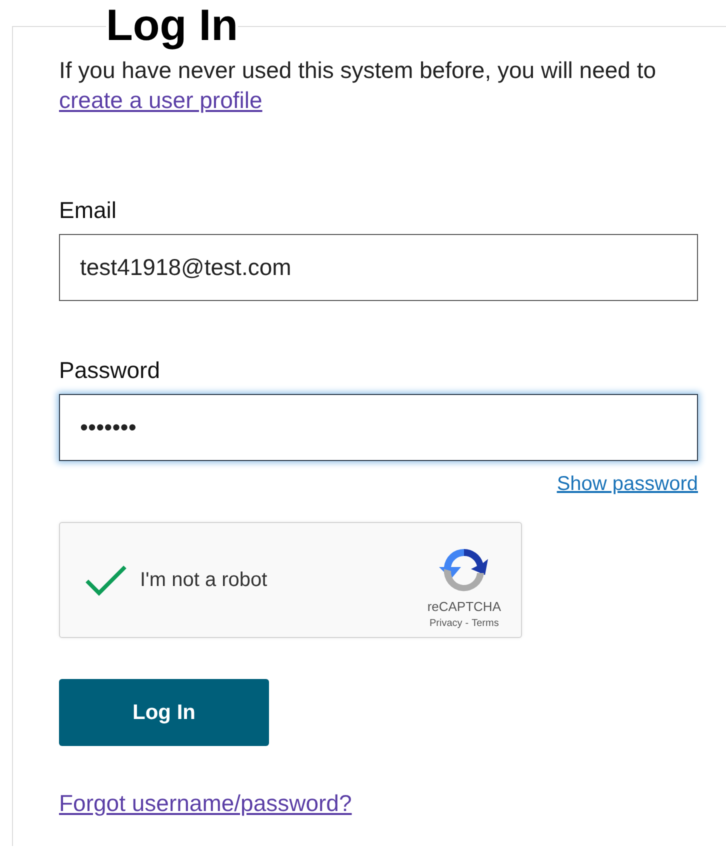 The image size is (726, 858). What do you see at coordinates (627, 484) in the screenshot?
I see `show-password-link: Show password` at bounding box center [627, 484].